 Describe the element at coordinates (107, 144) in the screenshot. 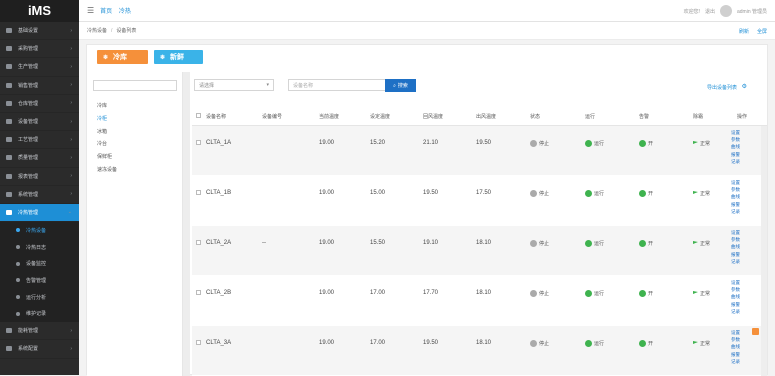

I see `tree-item: 冷台` at that location.